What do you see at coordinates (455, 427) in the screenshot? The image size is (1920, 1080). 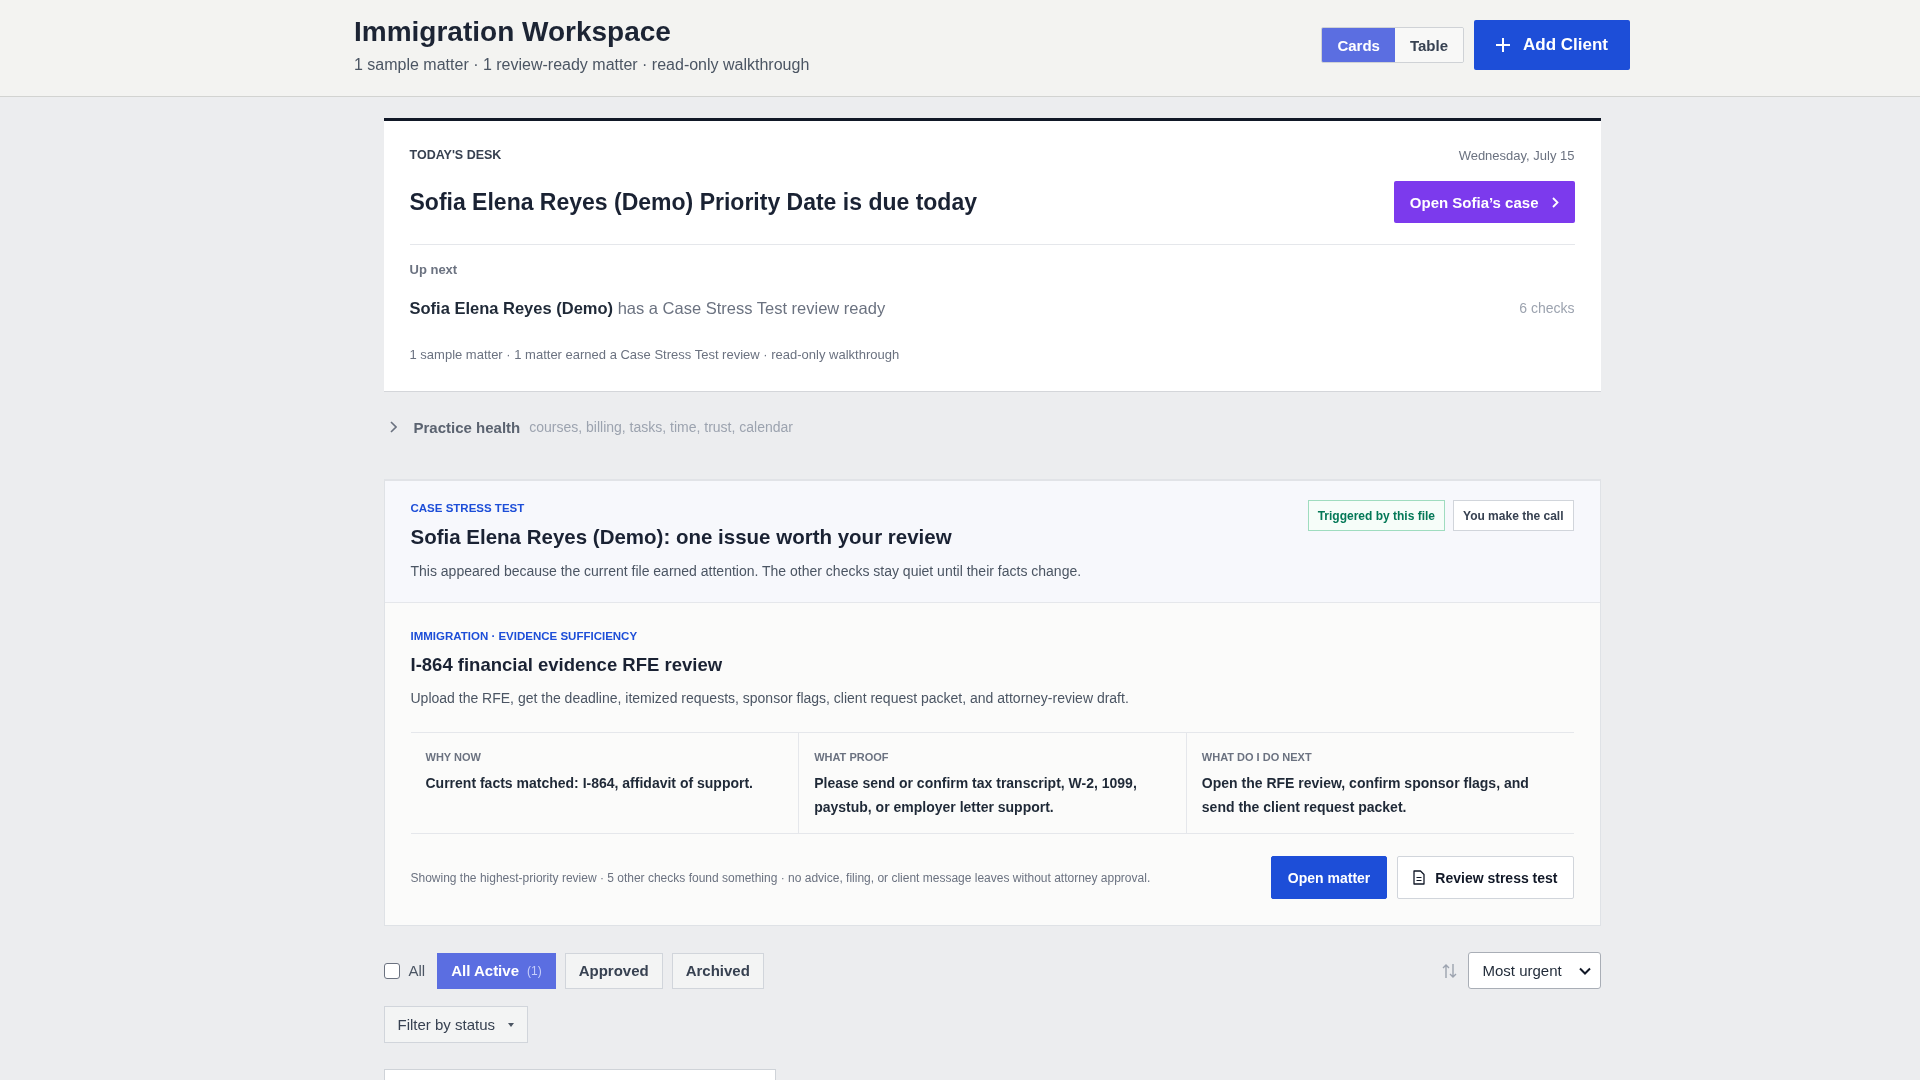 I see `practice-health-toggle: Practice health` at bounding box center [455, 427].